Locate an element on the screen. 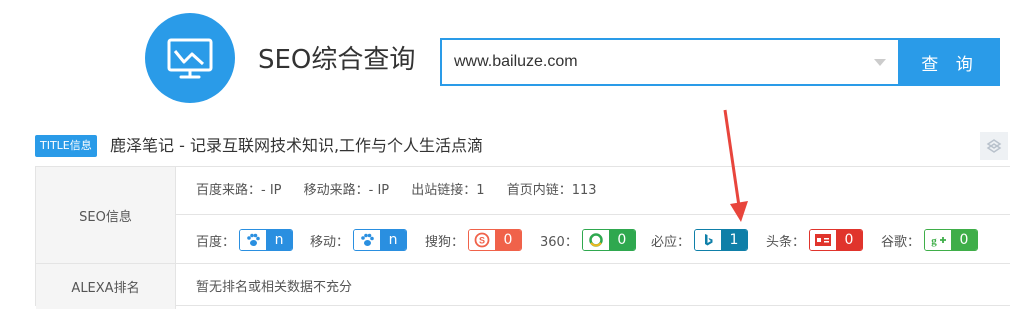  engine-360: 360： 0 is located at coordinates (588, 240).